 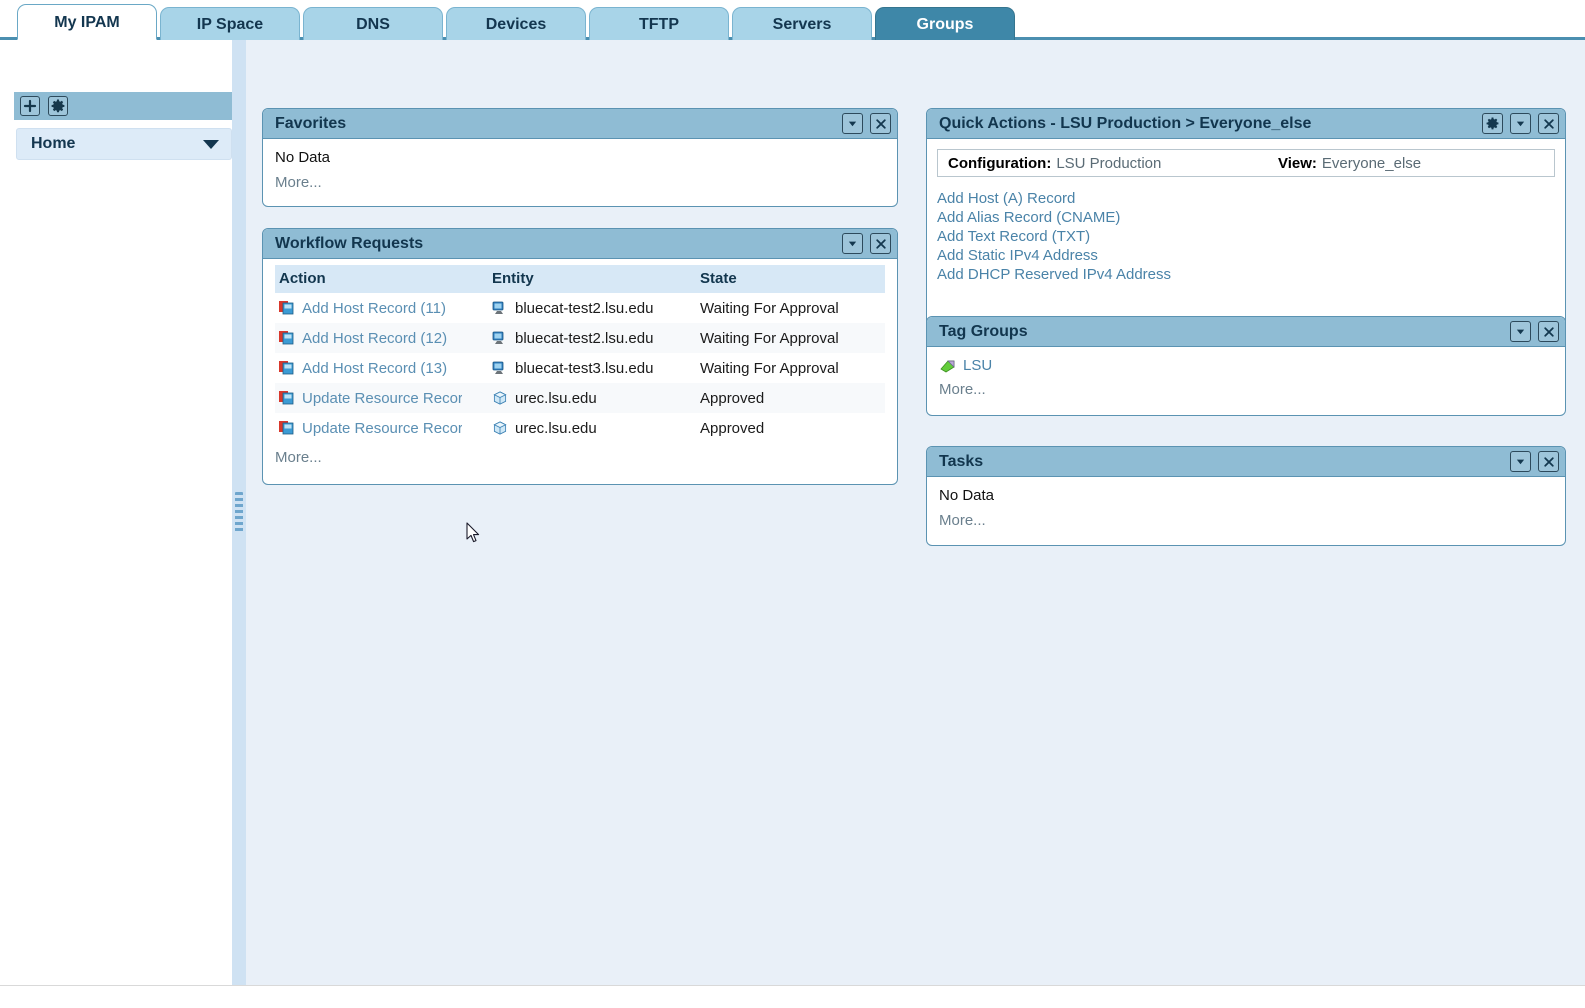 I want to click on action-link: Add Host Record (12), so click(x=374, y=338).